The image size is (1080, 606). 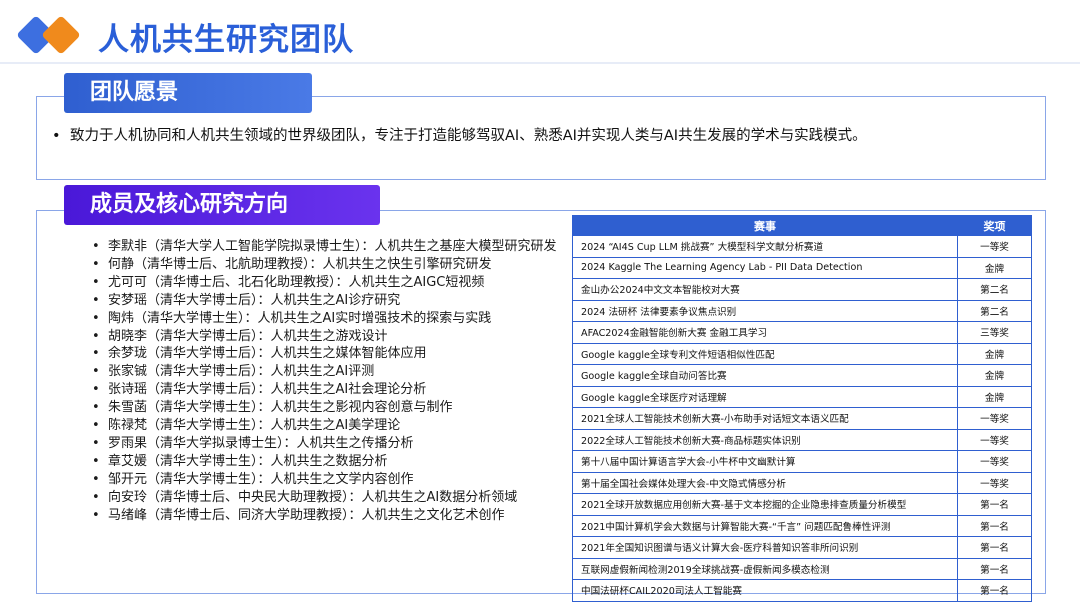 I want to click on member-item: 李默非（清华大学人工智能学院拟录博士生）：人机共生之基座大模型研究研发, so click(x=337, y=247).